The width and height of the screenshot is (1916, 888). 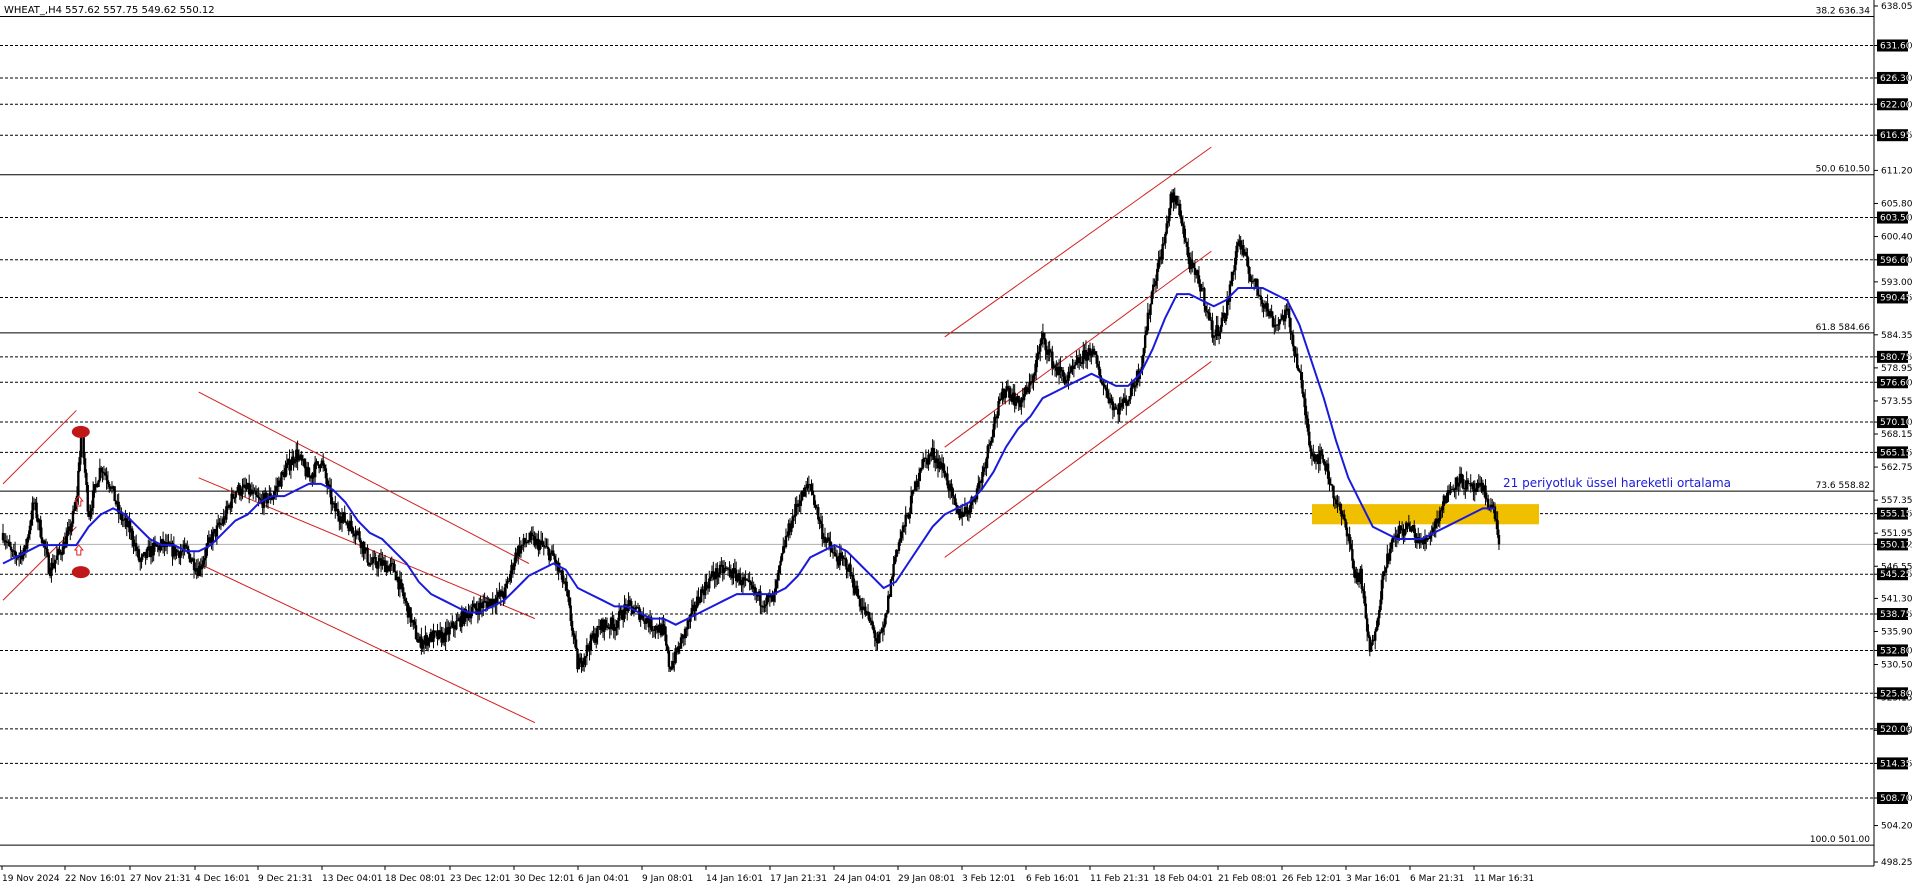 I want to click on price-tag-label: 538.75, so click(x=1896, y=615).